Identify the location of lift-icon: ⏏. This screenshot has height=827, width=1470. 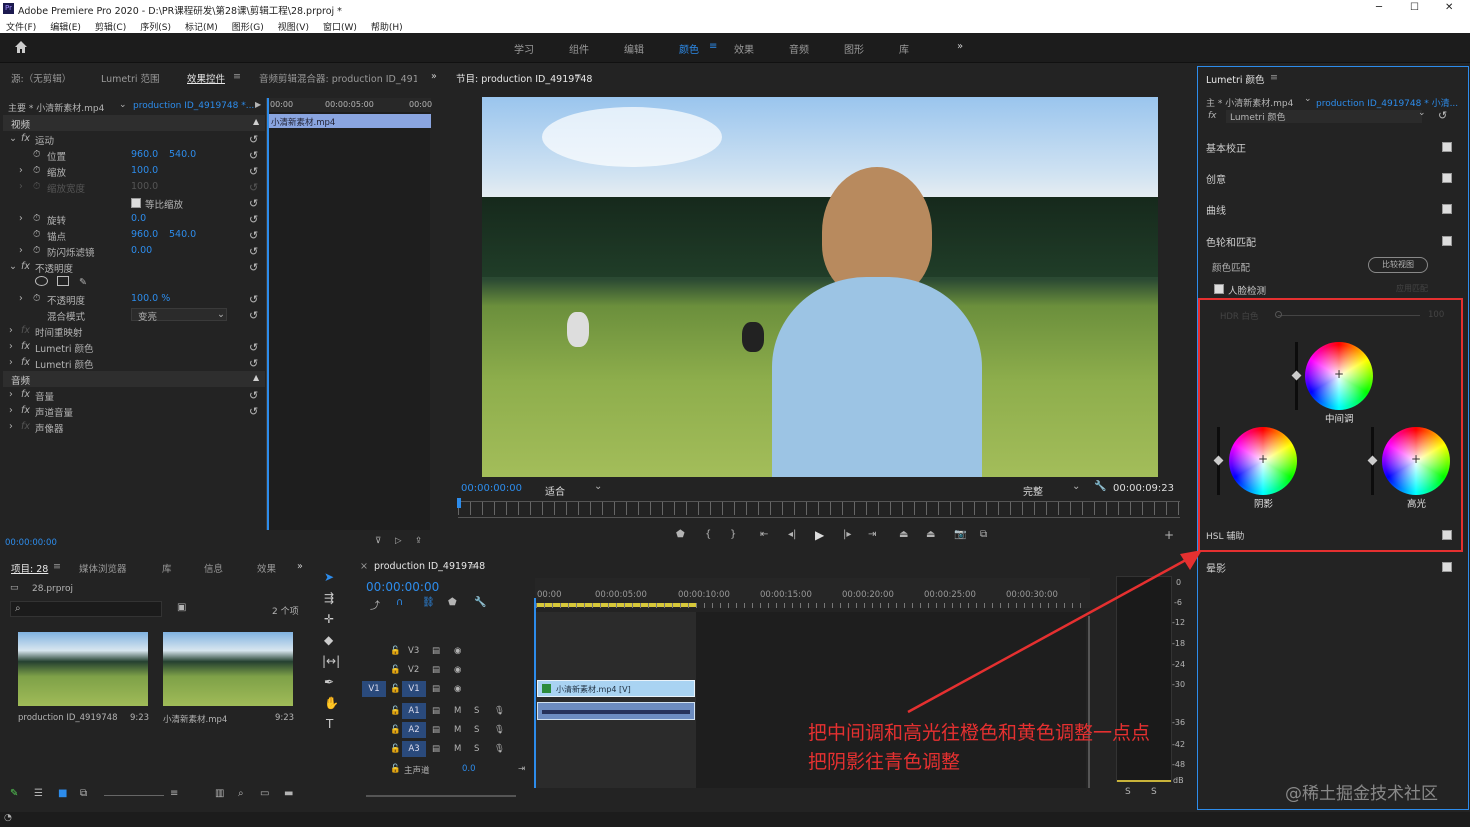
(903, 534).